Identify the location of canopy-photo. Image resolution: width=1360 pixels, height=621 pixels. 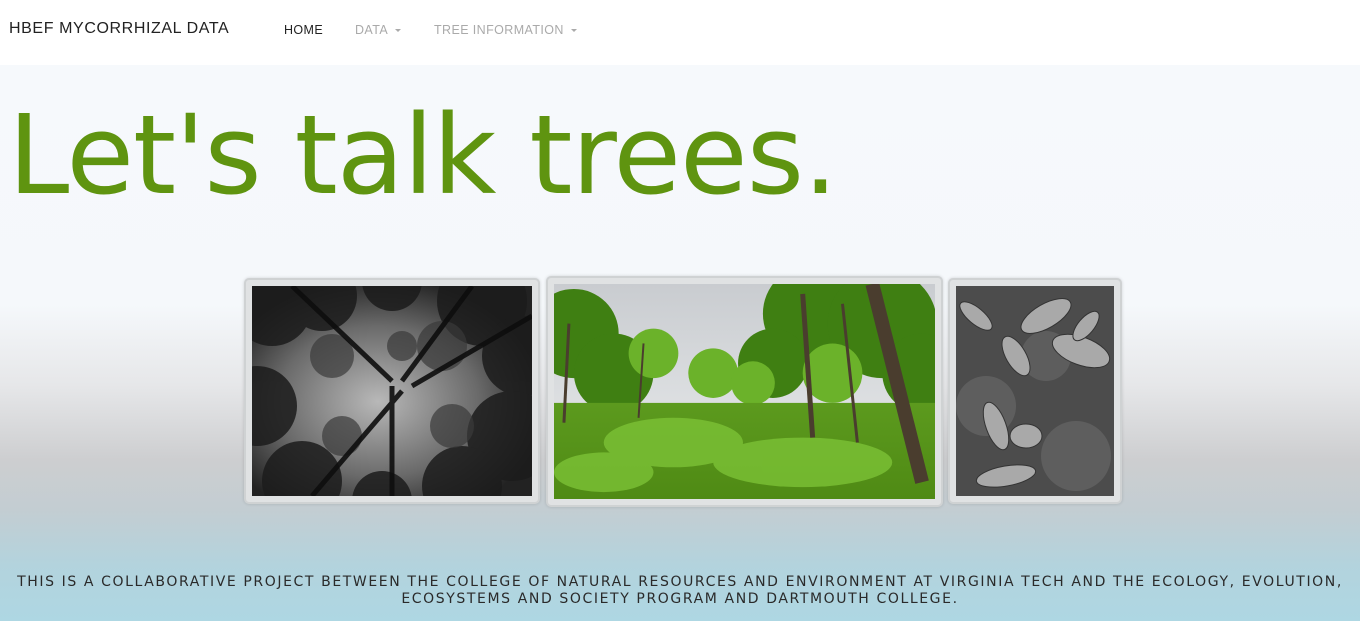
(392, 391).